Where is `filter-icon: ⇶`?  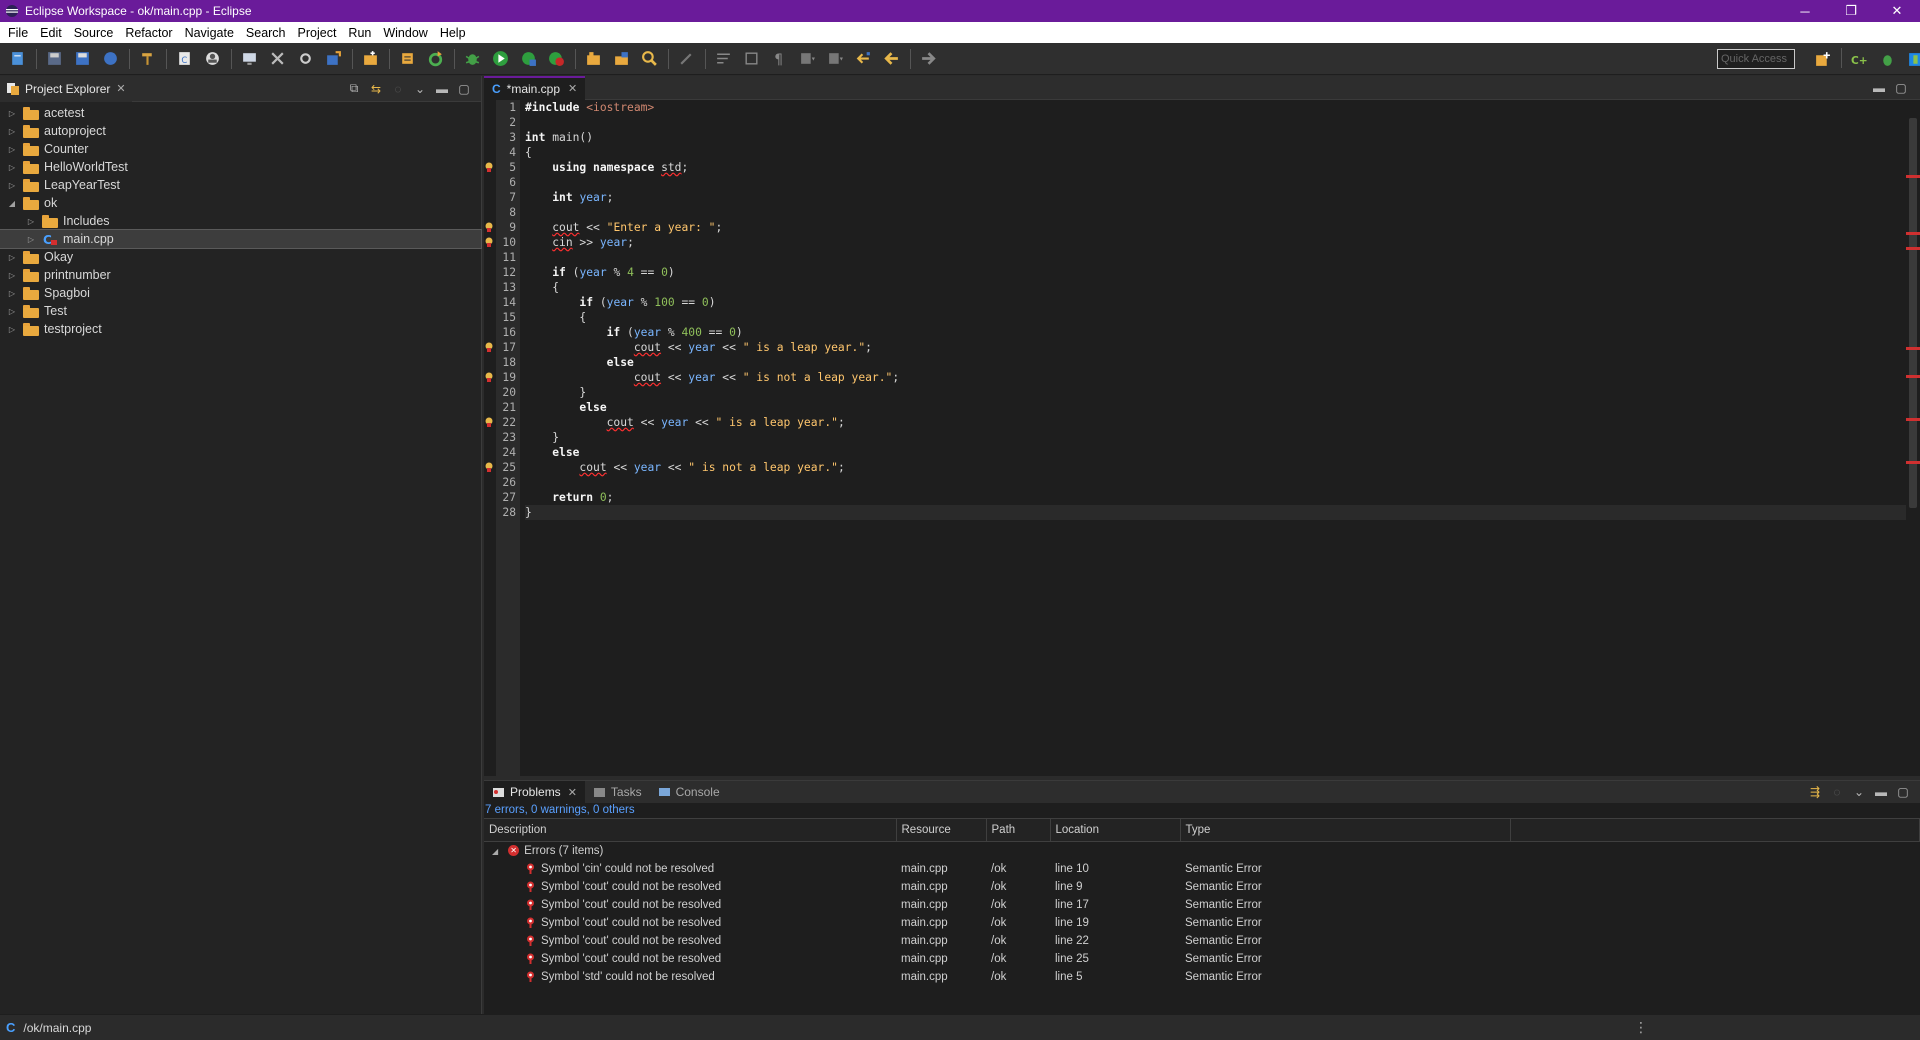 filter-icon: ⇶ is located at coordinates (1815, 792).